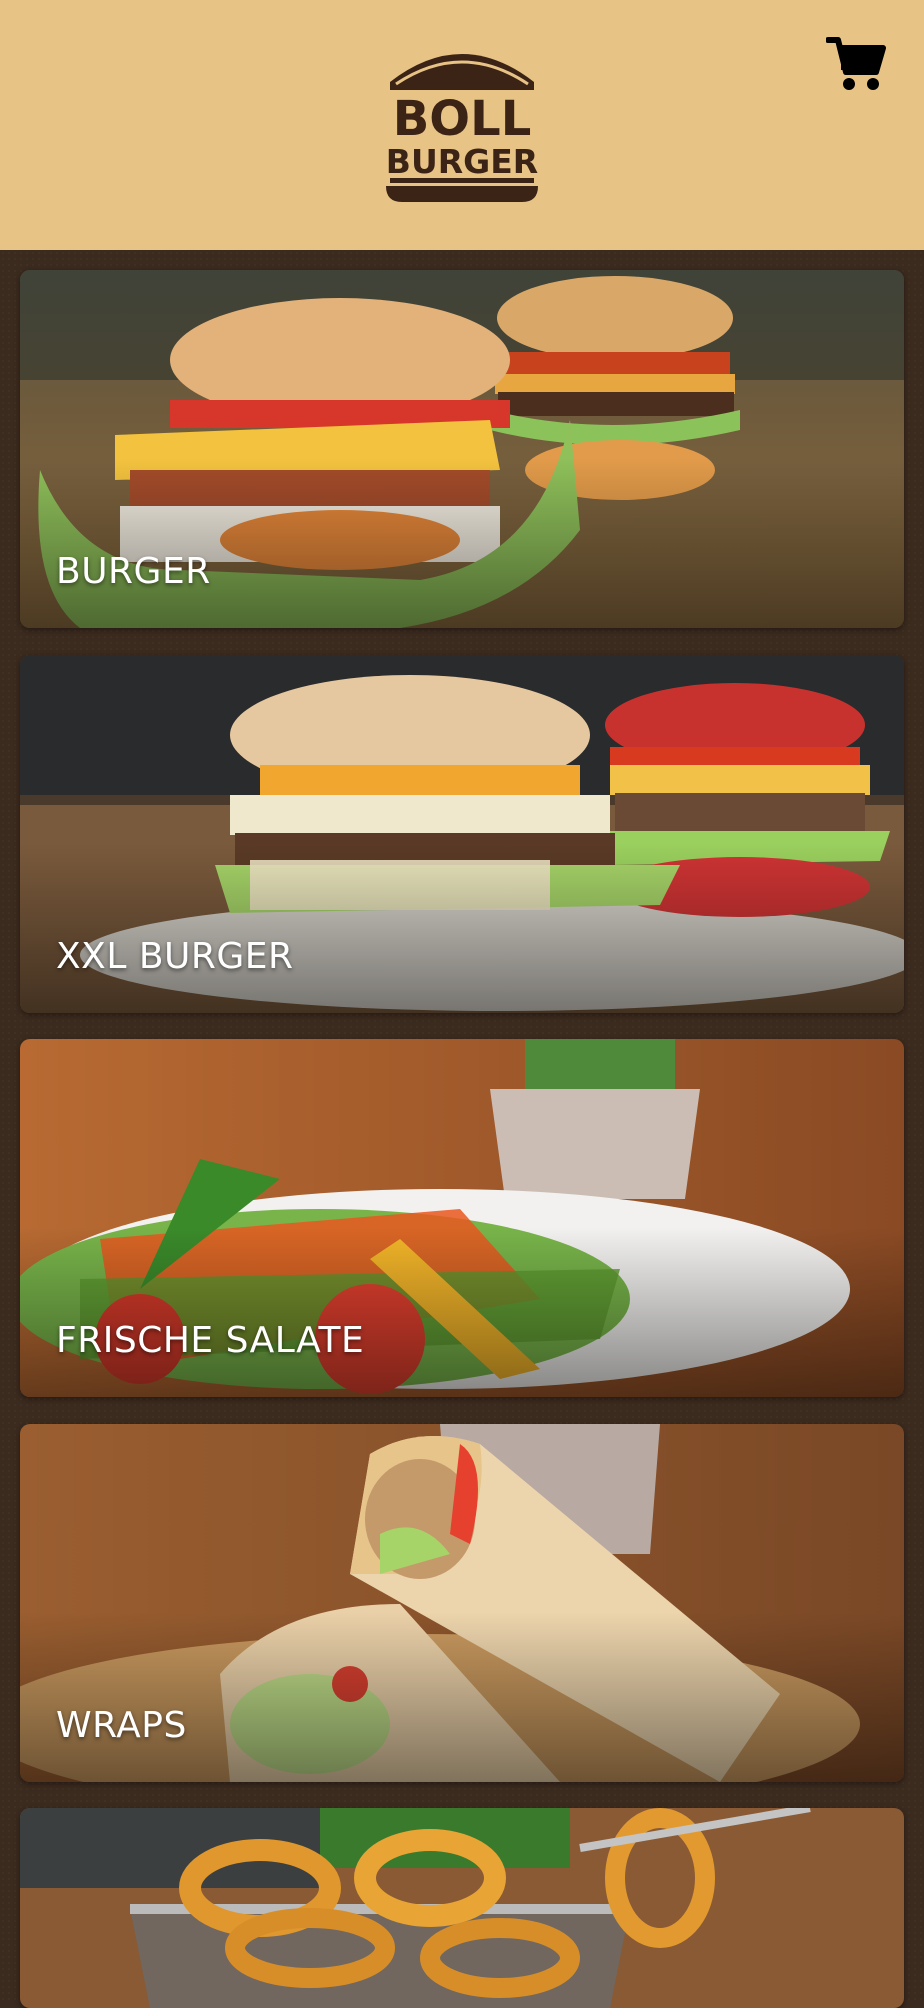 The height and width of the screenshot is (2008, 924). I want to click on category-label: WRAPS, so click(121, 1725).